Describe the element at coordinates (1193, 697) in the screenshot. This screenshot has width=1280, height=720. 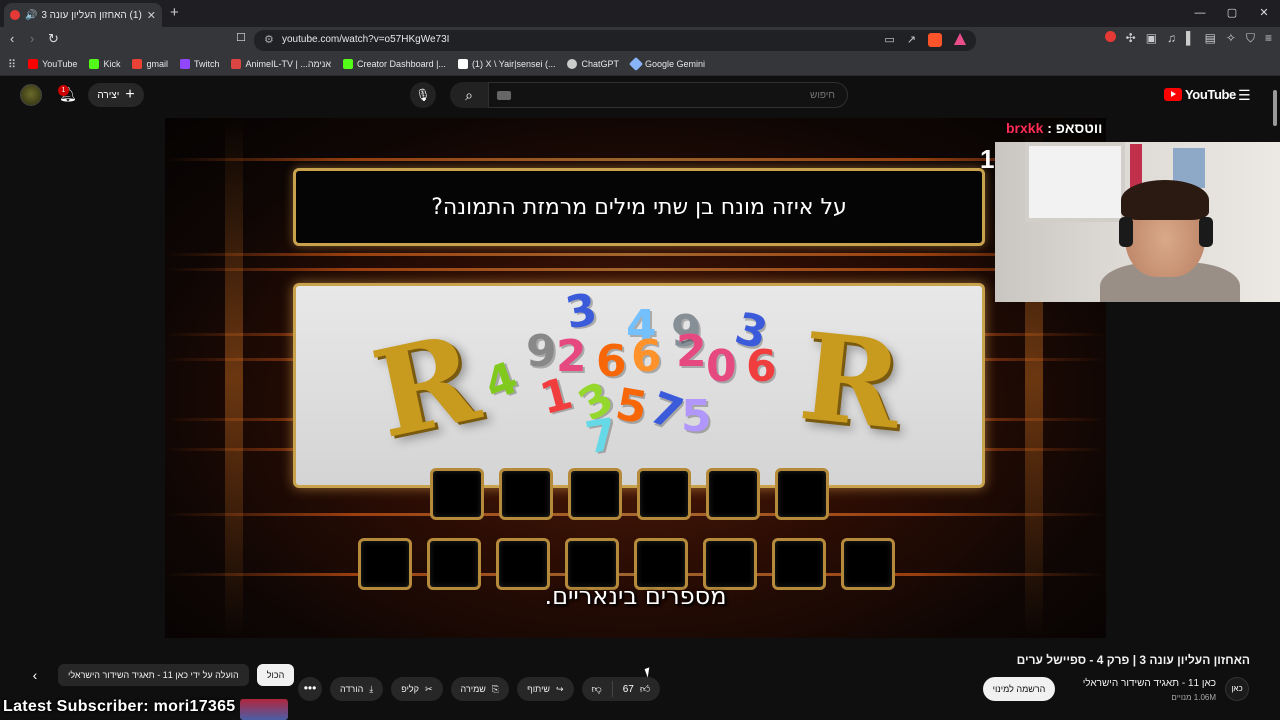
I see `subscriber-count: 1.06M מנויים` at that location.